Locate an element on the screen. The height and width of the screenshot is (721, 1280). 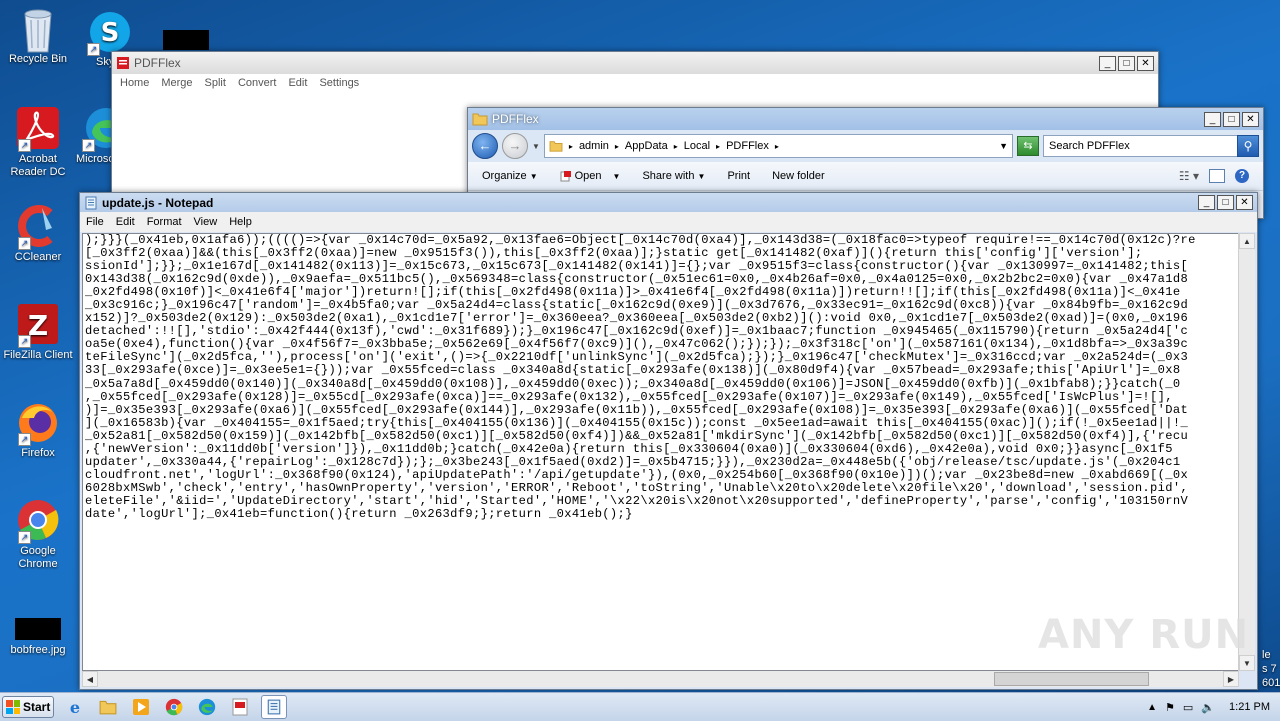
horizontal-scroll-thumb is located at coordinates (1071, 679).